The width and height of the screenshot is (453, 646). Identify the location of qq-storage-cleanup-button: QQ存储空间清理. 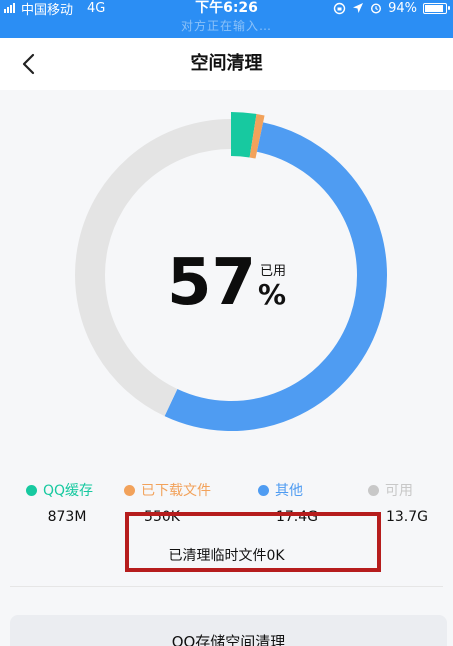
(228, 630).